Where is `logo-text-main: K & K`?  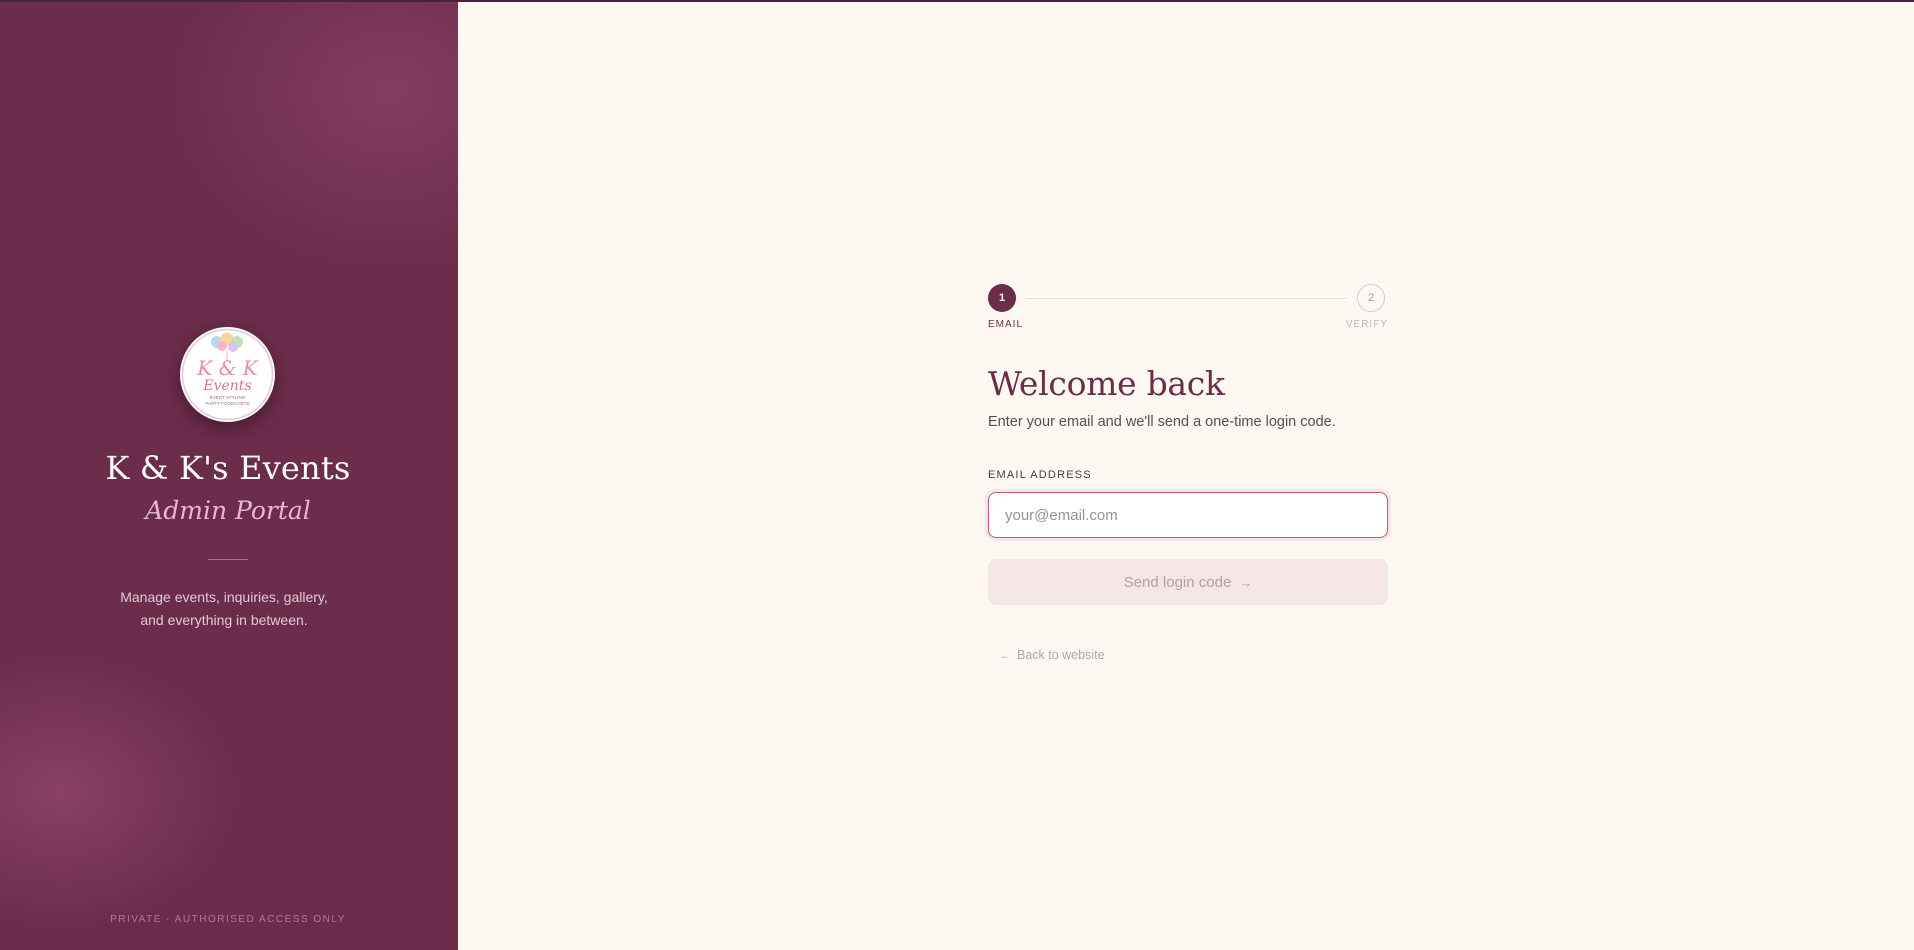
logo-text-main: K & K is located at coordinates (227, 368).